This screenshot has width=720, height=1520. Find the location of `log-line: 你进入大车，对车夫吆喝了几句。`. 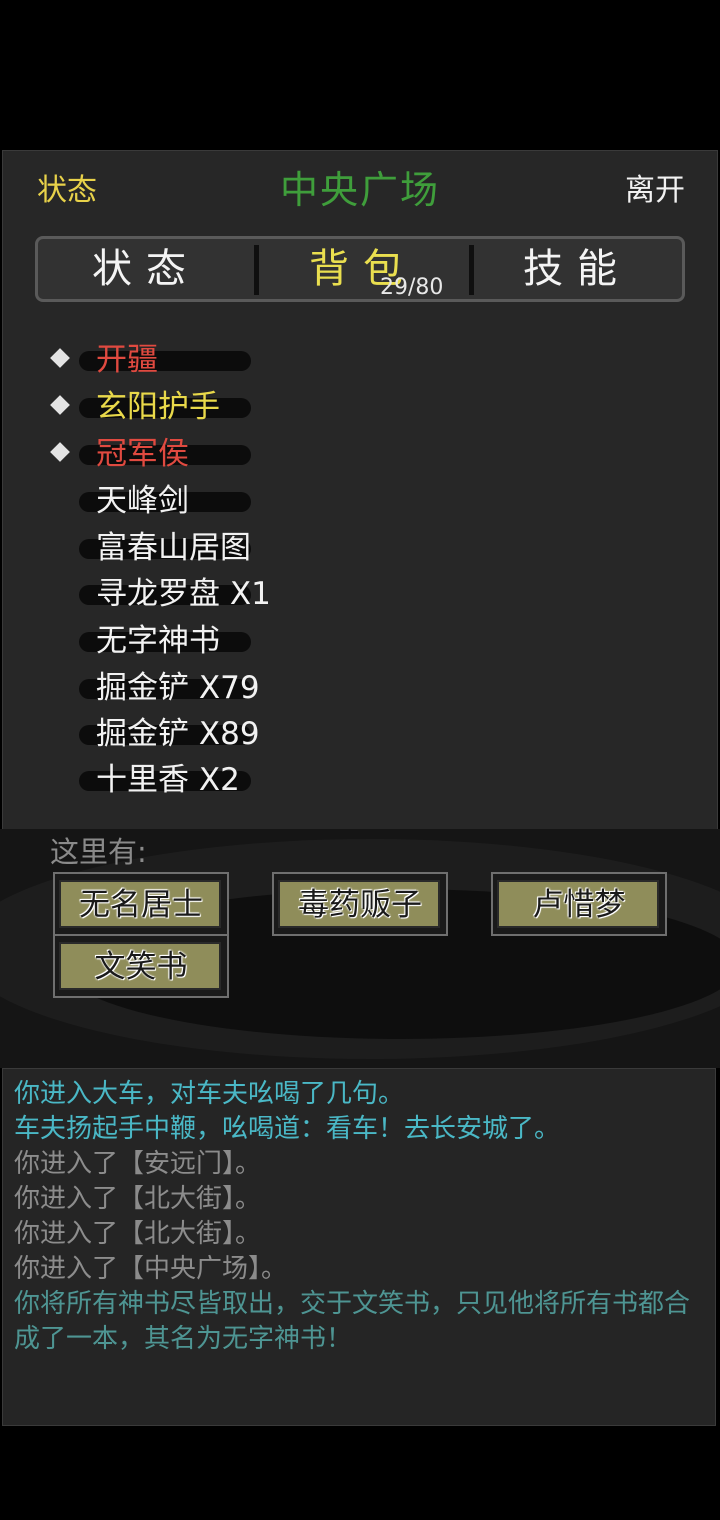

log-line: 你进入大车，对车夫吆喝了几句。 is located at coordinates (209, 1094).